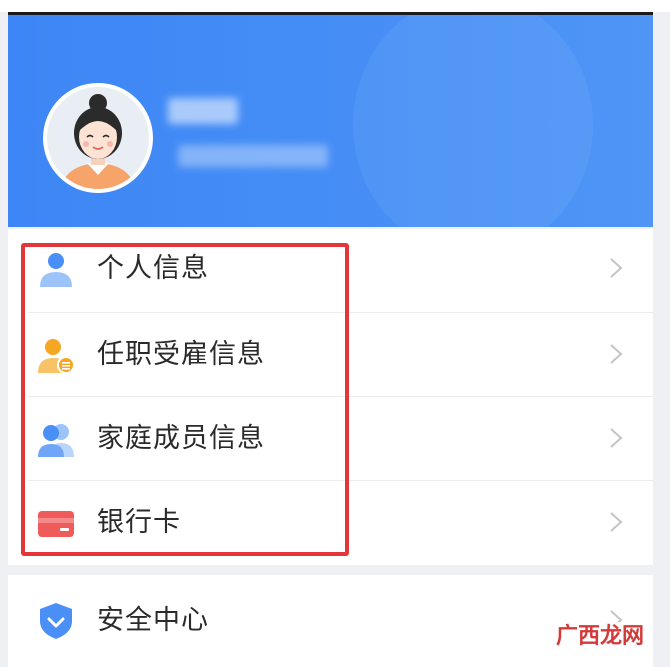  What do you see at coordinates (203, 111) in the screenshot?
I see `user-name-redacted` at bounding box center [203, 111].